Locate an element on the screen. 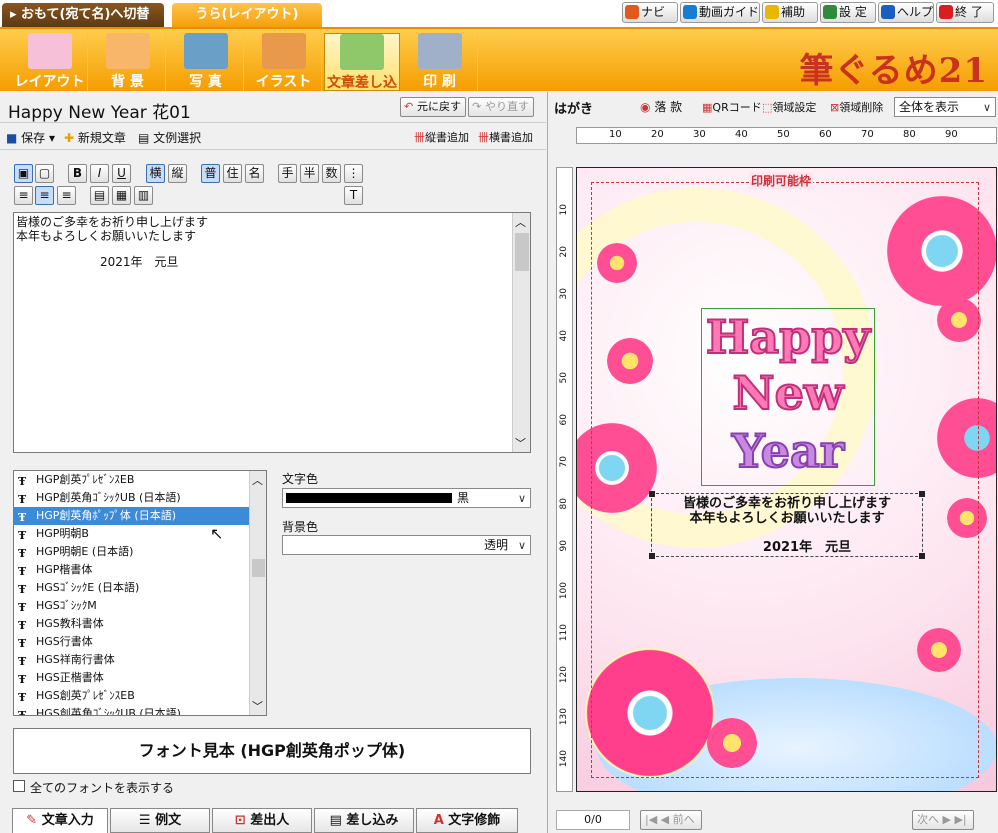 This screenshot has height=833, width=998. stamp-button: ◉ 落 款 is located at coordinates (661, 106).